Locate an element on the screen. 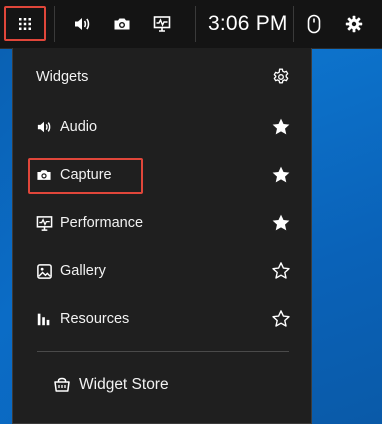  audio-button is located at coordinates (82, 24).